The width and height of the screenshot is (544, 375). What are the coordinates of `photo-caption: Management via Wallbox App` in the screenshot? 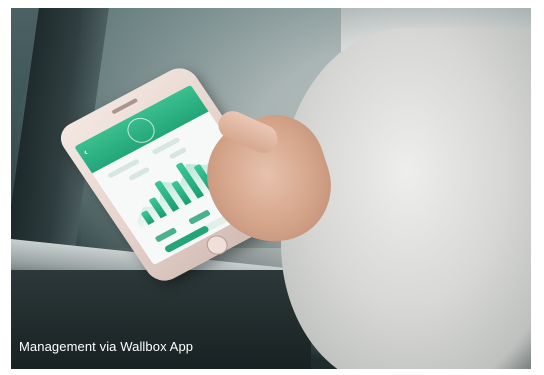 It's located at (106, 346).